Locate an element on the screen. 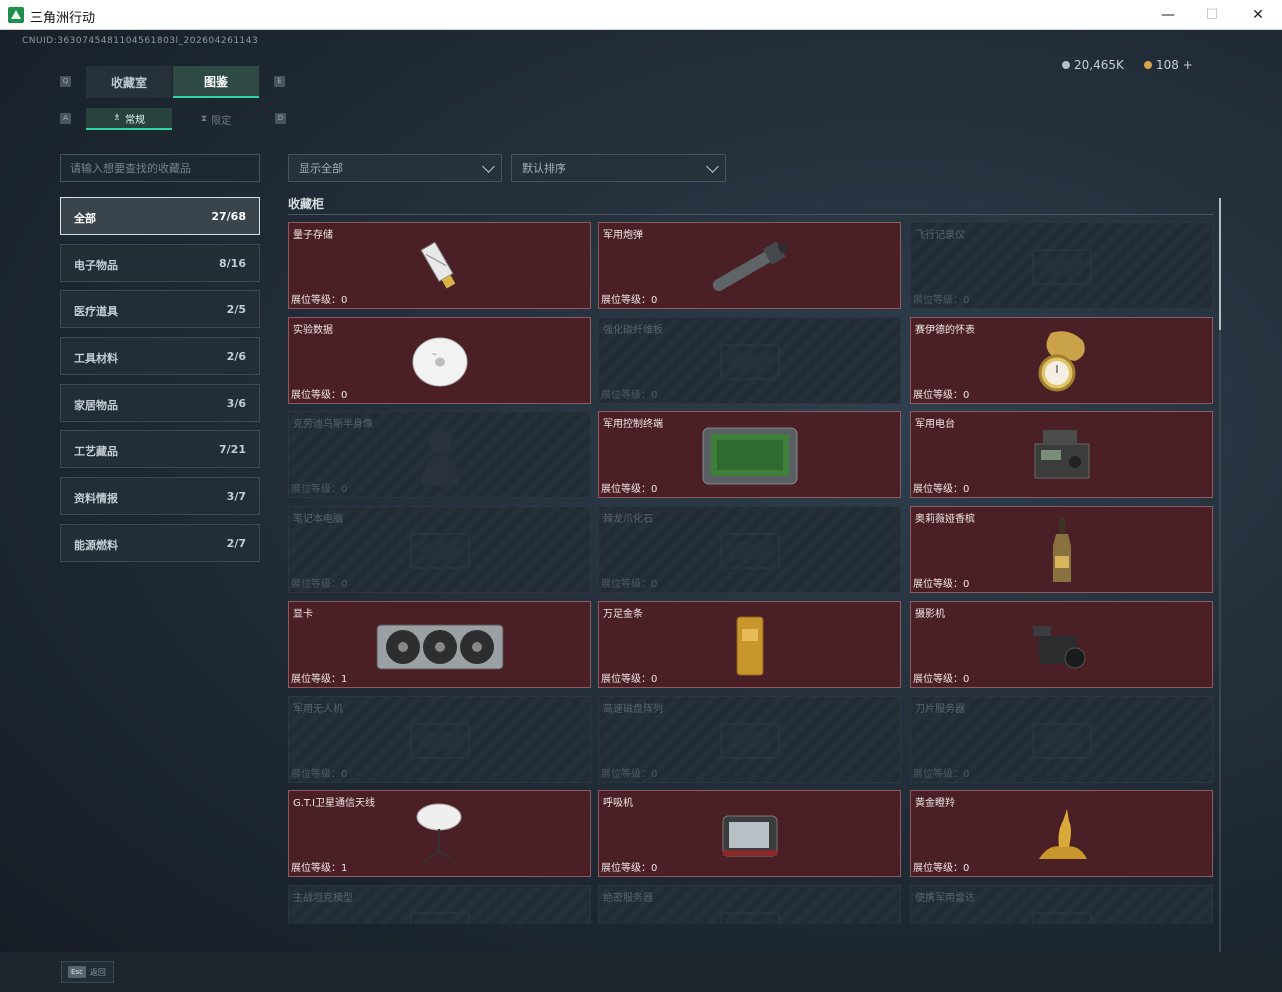 This screenshot has width=1282, height=992. collection-card: 万足金条展位等级：0 is located at coordinates (749, 644).